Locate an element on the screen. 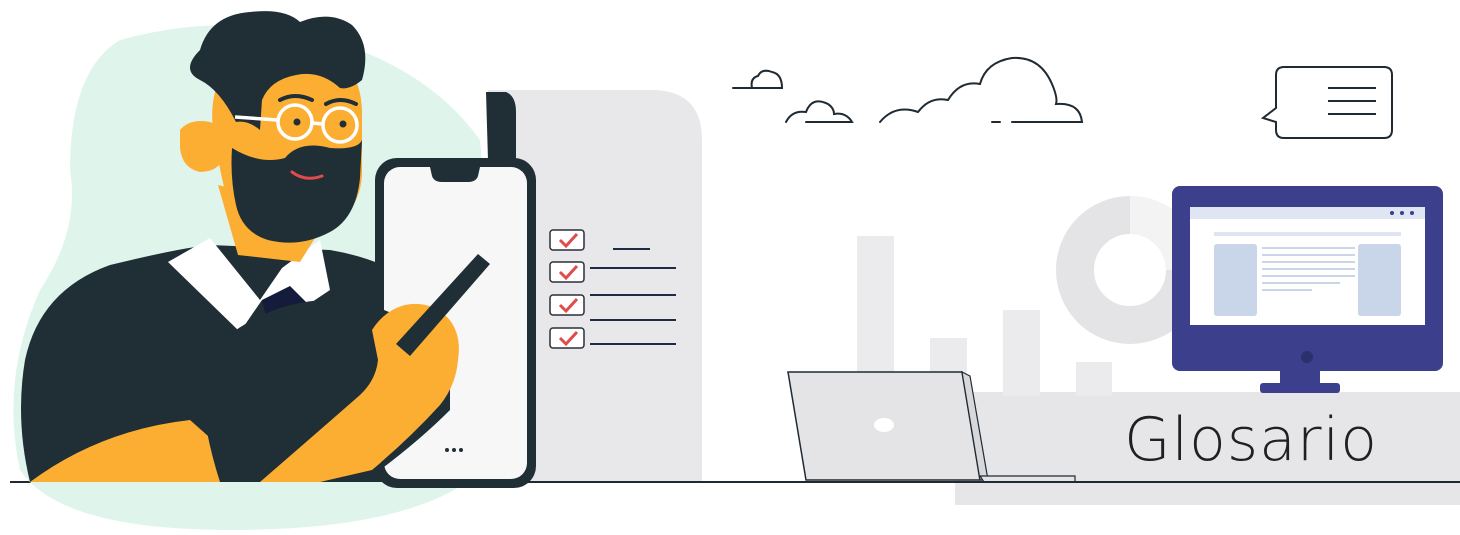  cloud-icon is located at coordinates (908, 89).